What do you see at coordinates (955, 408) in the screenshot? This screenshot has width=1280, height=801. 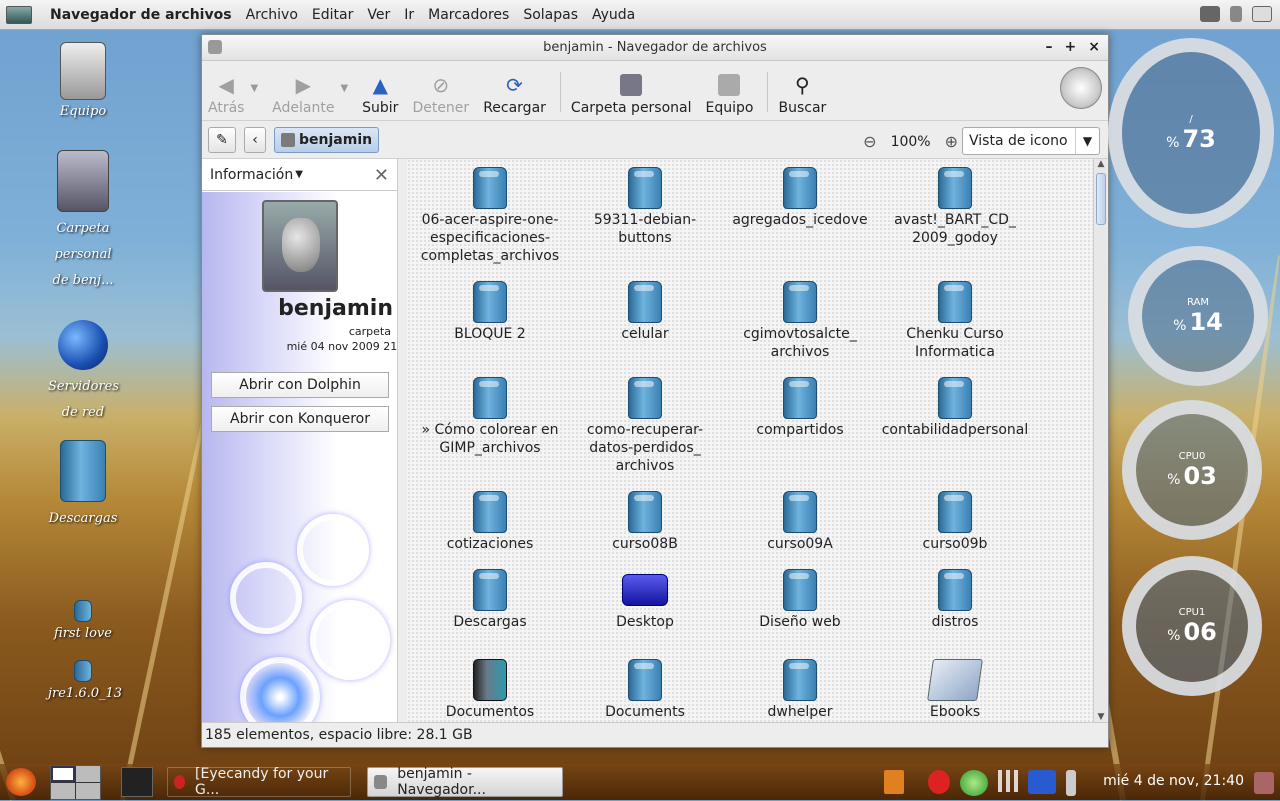 I see `file-item: contabilidadpersonal` at bounding box center [955, 408].